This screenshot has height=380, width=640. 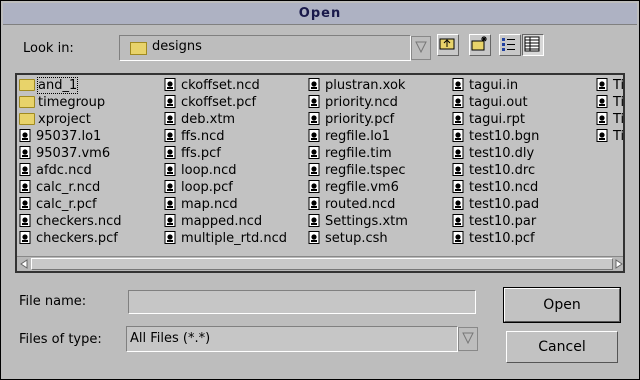 I want to click on file-item: test10.drc, so click(x=495, y=170).